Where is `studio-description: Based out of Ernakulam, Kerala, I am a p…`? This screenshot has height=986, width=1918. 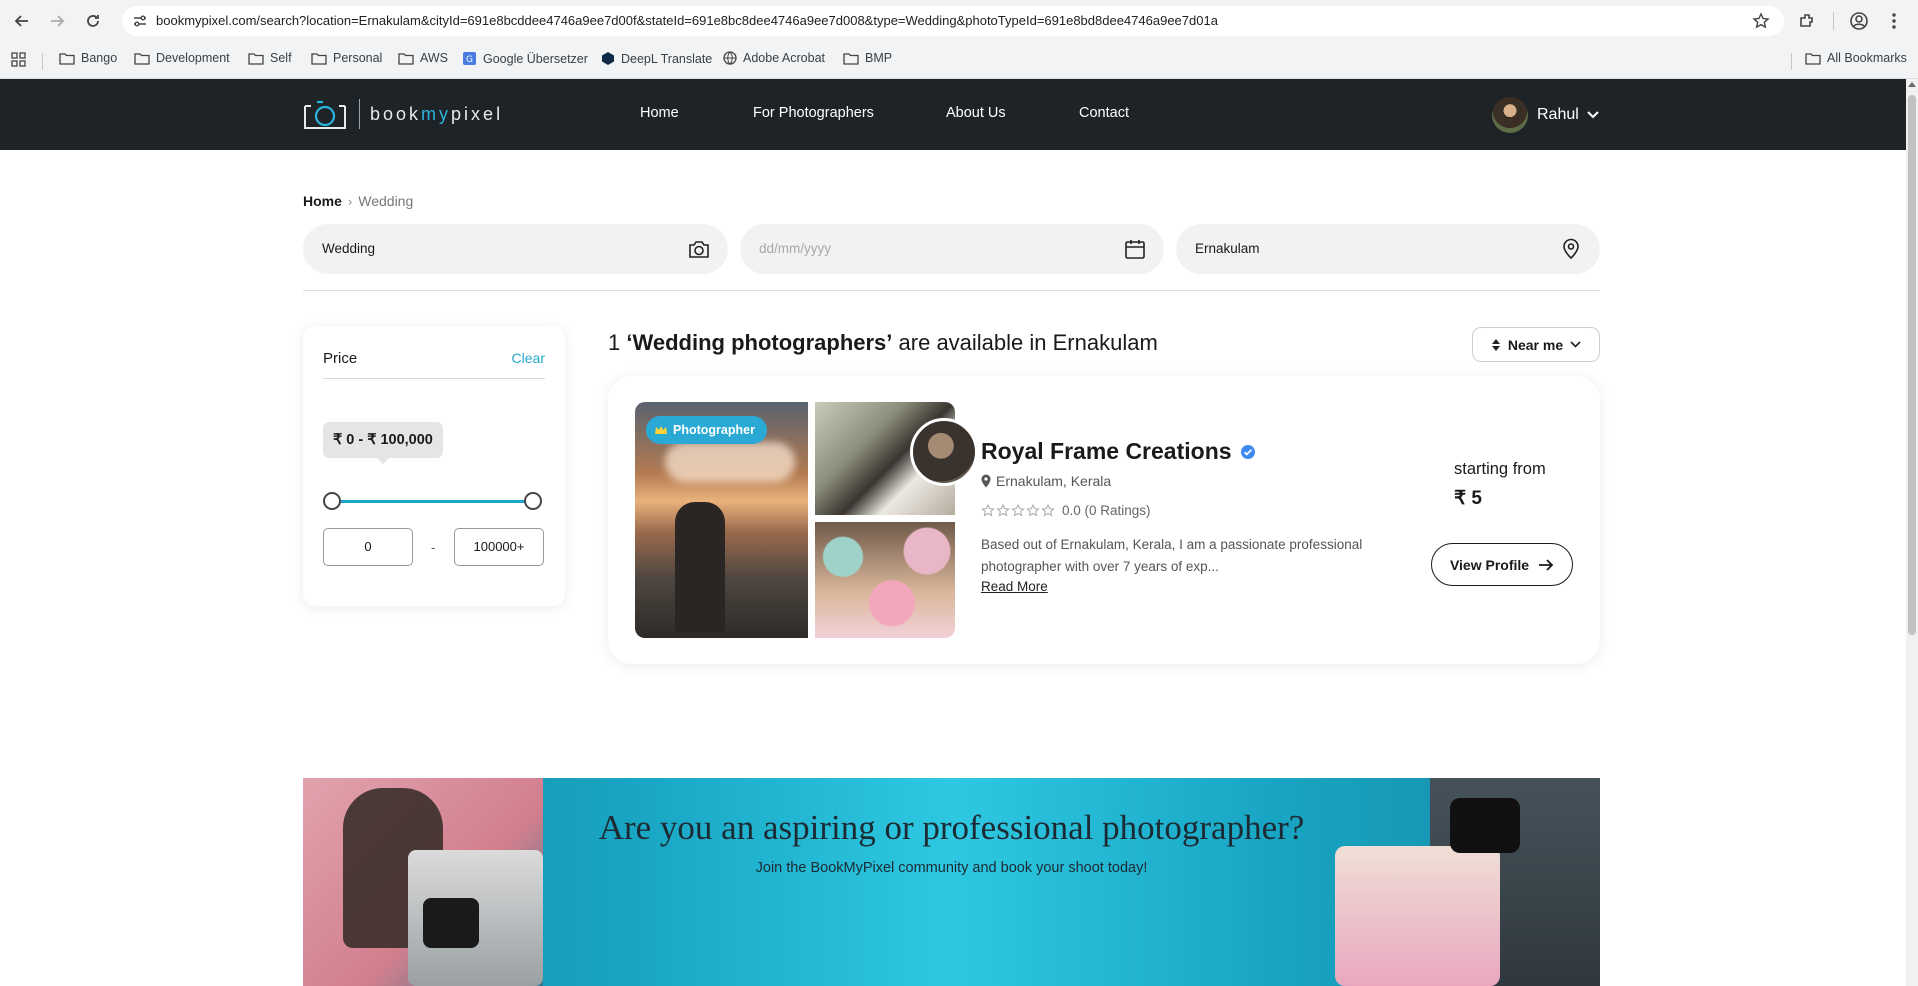
studio-description: Based out of Ernakulam, Kerala, I am a p… is located at coordinates (1172, 555).